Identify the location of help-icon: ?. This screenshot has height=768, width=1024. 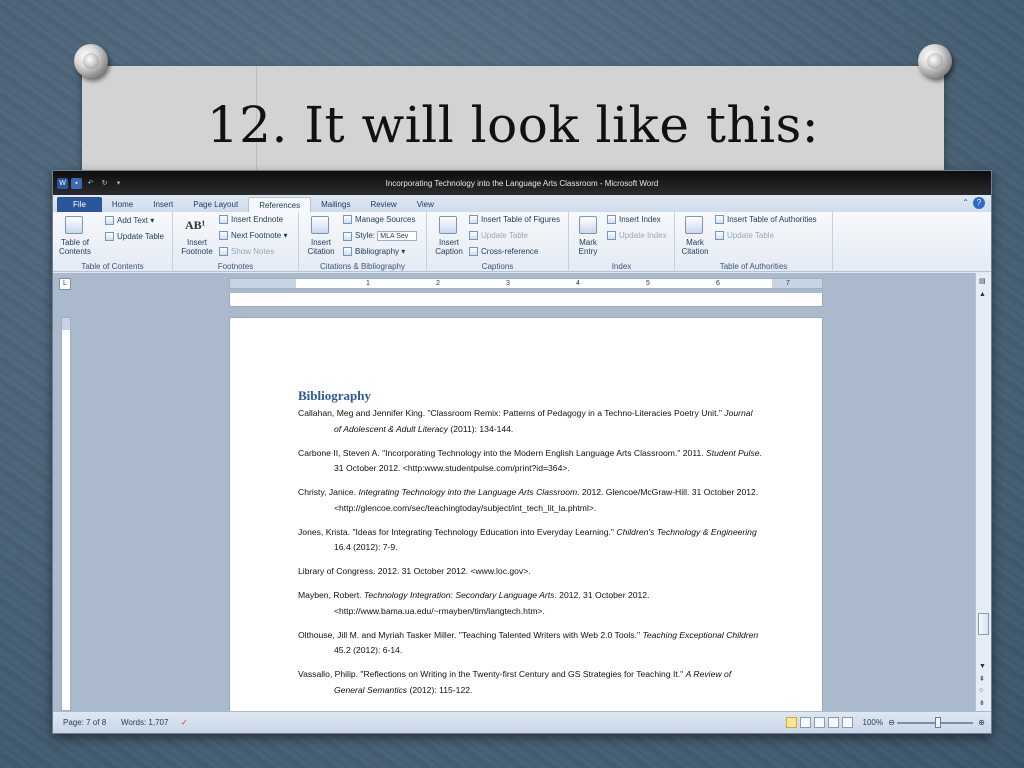
(979, 203).